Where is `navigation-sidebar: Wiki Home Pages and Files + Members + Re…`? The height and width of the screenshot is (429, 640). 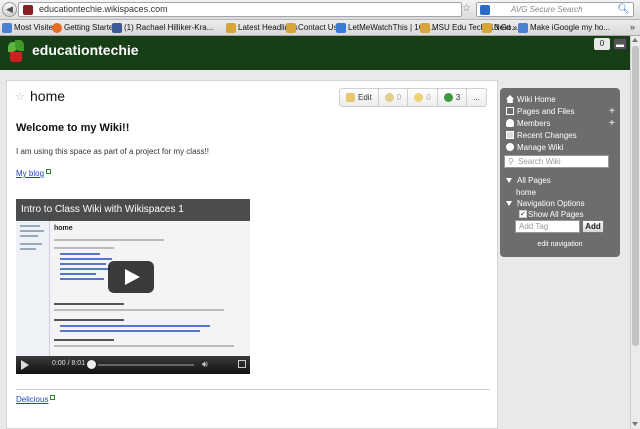 navigation-sidebar: Wiki Home Pages and Files + Members + Re… is located at coordinates (560, 172).